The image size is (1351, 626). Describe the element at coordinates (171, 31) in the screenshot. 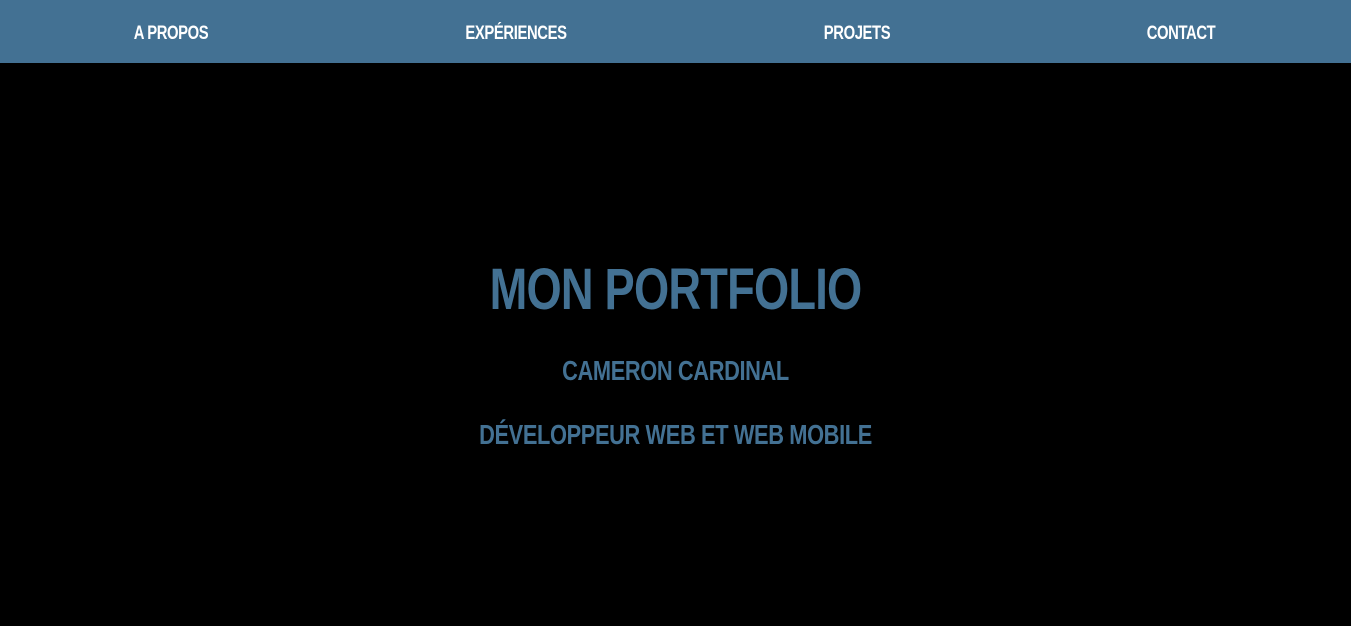

I see `nav-link-a-propos: A propos` at that location.